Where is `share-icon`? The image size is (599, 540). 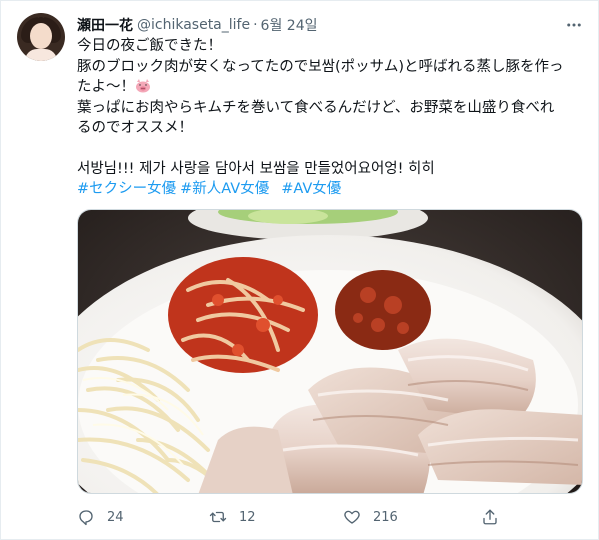 share-icon is located at coordinates (490, 517).